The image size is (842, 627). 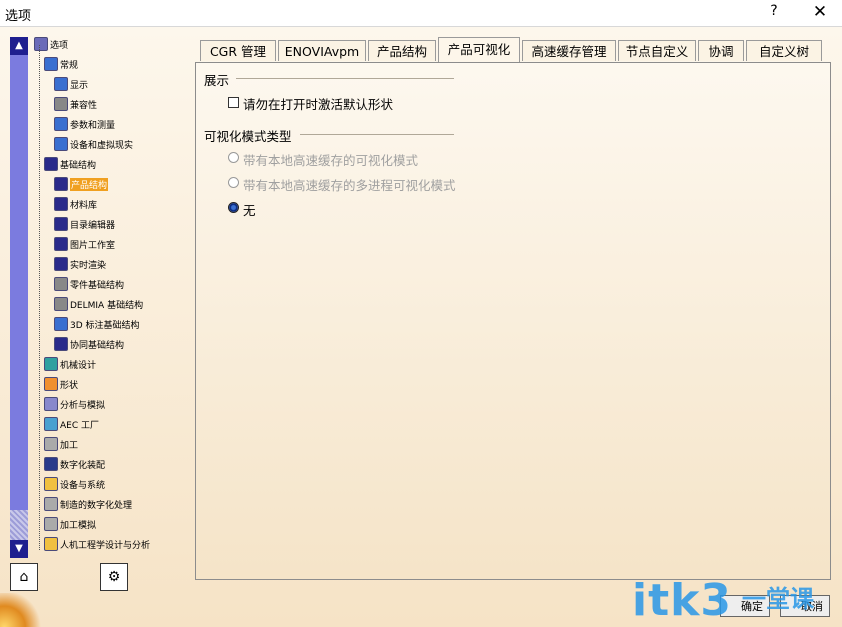 I want to click on tab-5: 节点自定义, so click(x=657, y=50).